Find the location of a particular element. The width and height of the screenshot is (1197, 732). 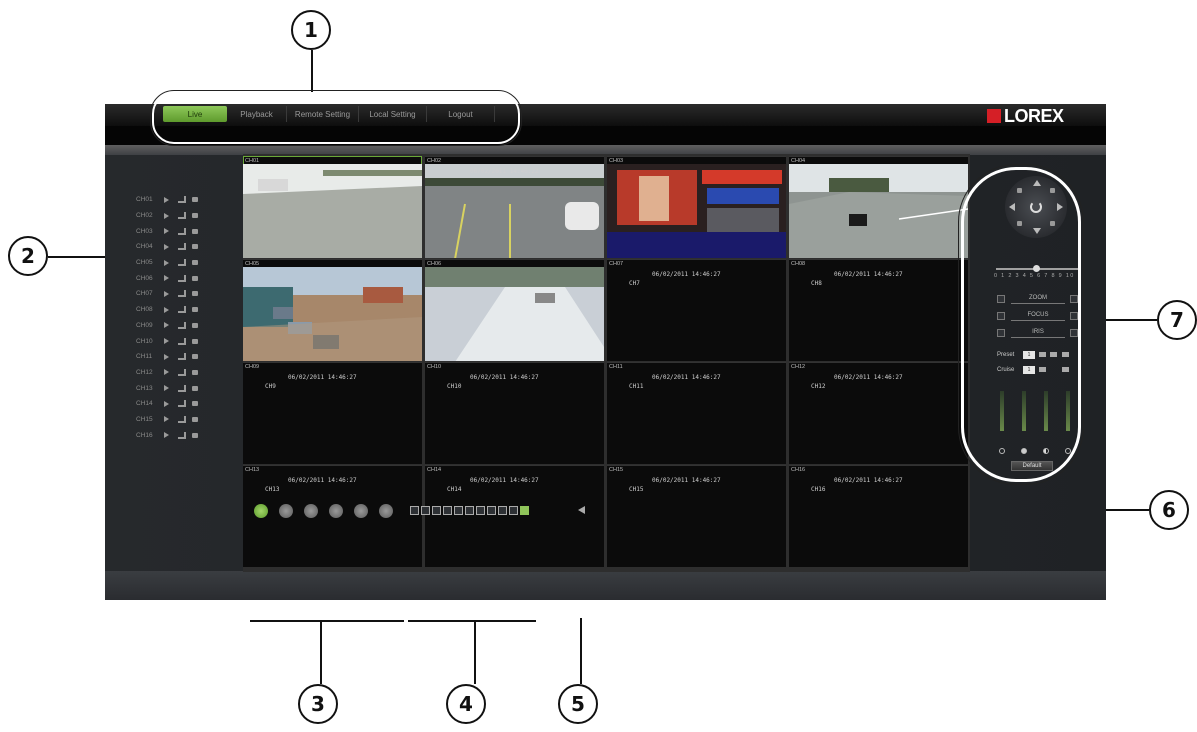

layout-4-icon is located at coordinates (425, 510).